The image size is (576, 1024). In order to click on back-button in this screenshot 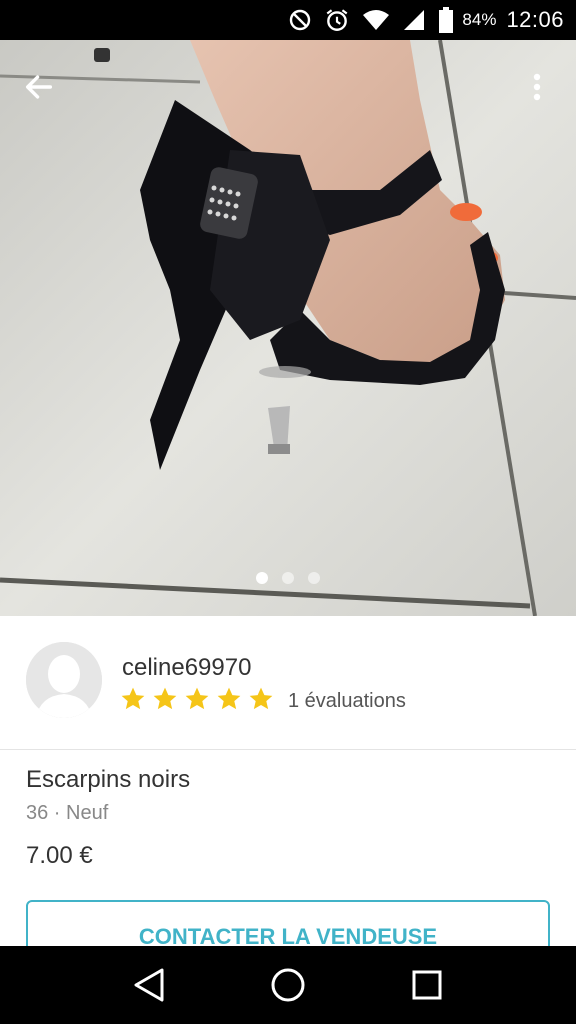, I will do `click(39, 87)`.